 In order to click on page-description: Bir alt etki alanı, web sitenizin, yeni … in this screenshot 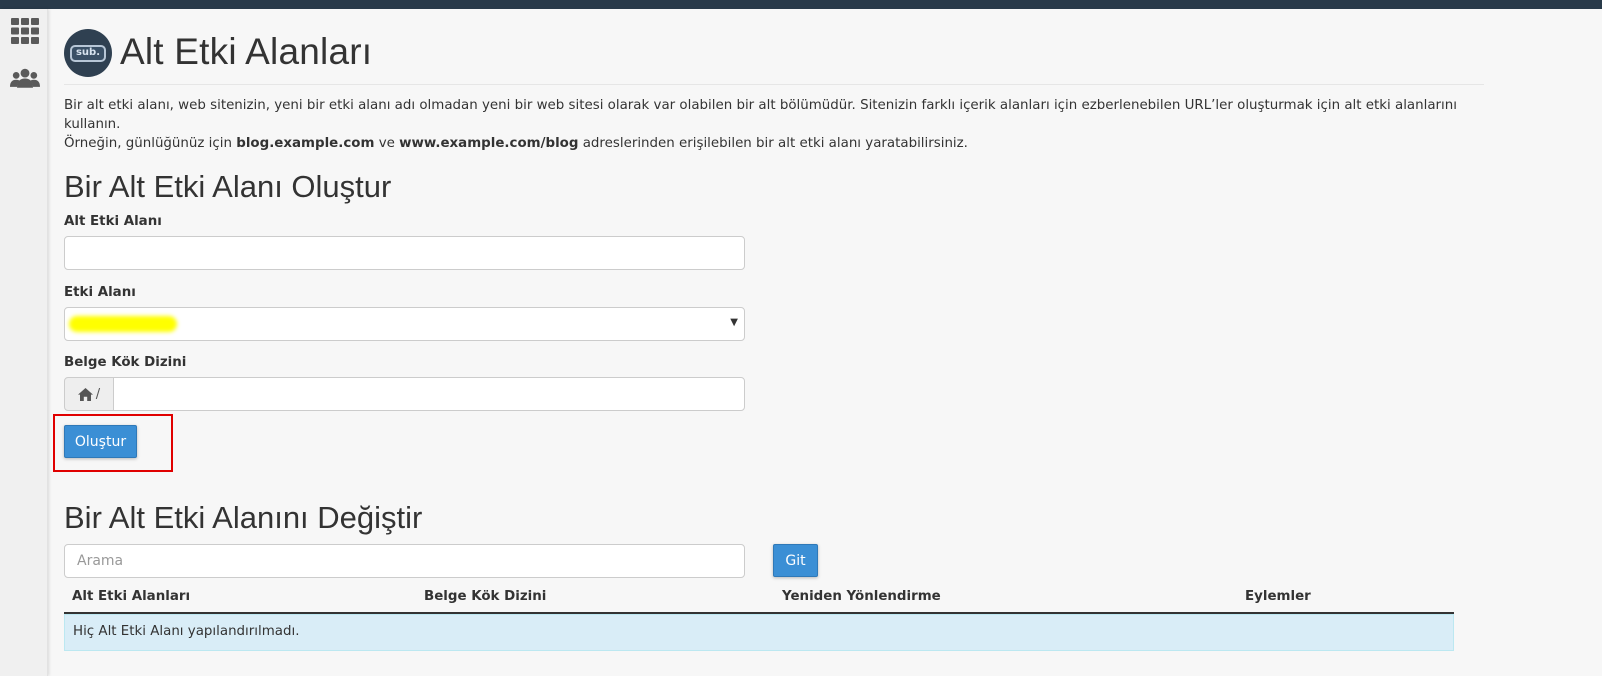, I will do `click(774, 124)`.